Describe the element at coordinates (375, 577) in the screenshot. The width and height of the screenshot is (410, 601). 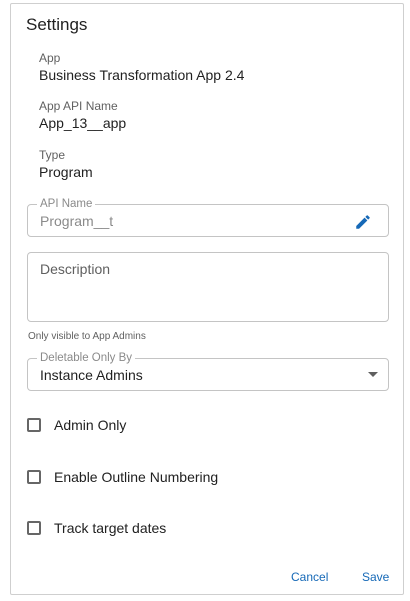
I see `save-button: Save` at that location.